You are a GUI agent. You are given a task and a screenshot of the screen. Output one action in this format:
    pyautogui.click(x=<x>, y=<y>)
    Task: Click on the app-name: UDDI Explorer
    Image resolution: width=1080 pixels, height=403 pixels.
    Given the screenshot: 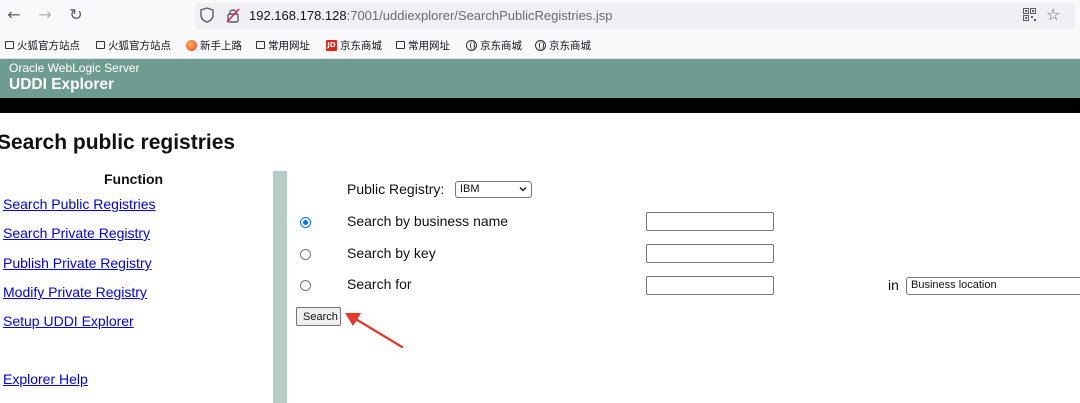 What is the action you would take?
    pyautogui.click(x=62, y=84)
    